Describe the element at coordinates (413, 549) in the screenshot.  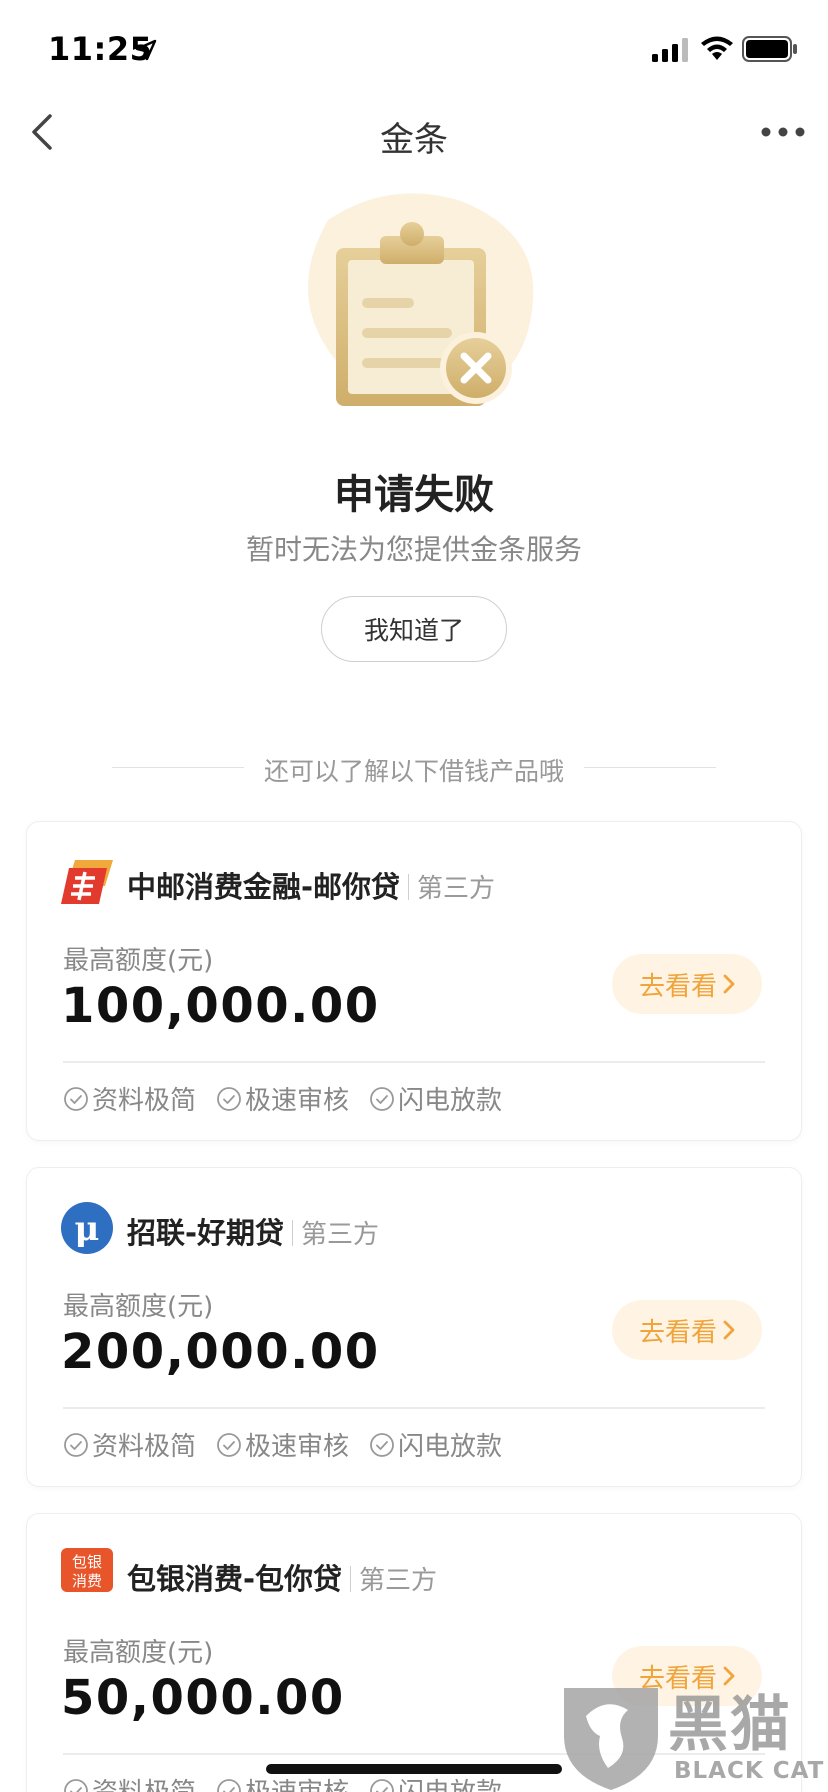
I see `result-subtitle: 暂时无法为您提供金条服务` at that location.